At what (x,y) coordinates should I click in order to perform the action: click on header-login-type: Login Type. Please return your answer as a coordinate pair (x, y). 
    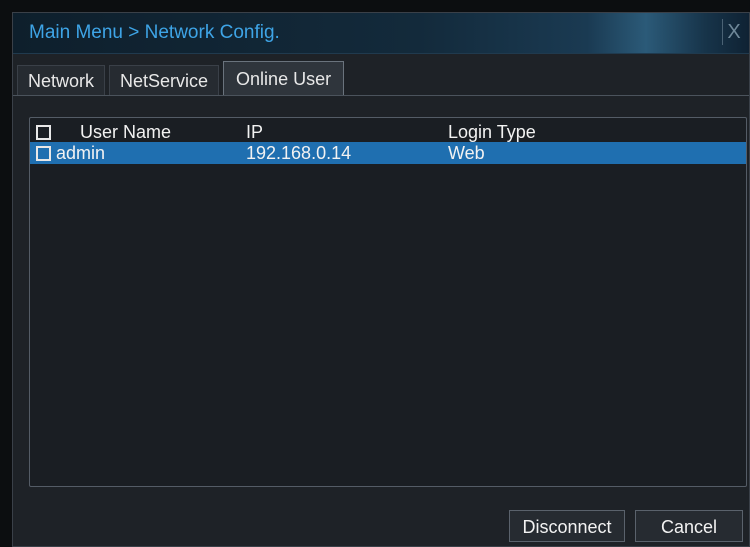
    Looking at the image, I should click on (492, 132).